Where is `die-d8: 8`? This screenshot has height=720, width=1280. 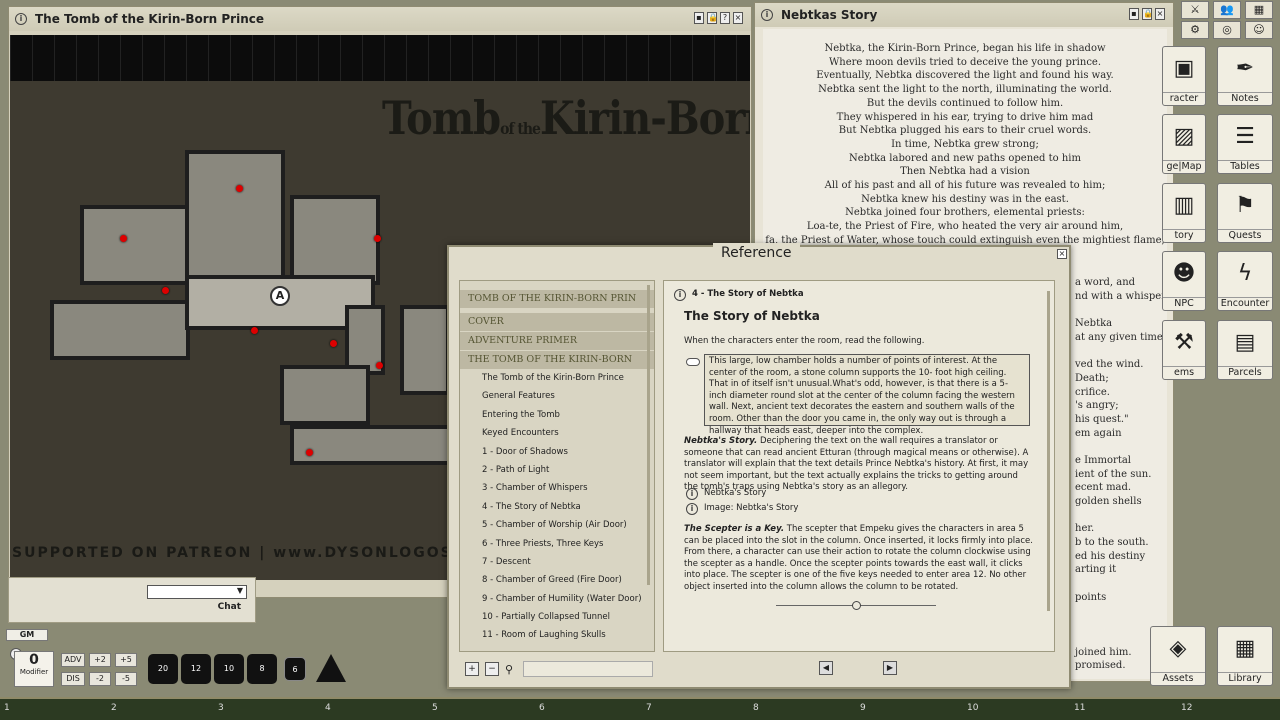
die-d8: 8 is located at coordinates (262, 669).